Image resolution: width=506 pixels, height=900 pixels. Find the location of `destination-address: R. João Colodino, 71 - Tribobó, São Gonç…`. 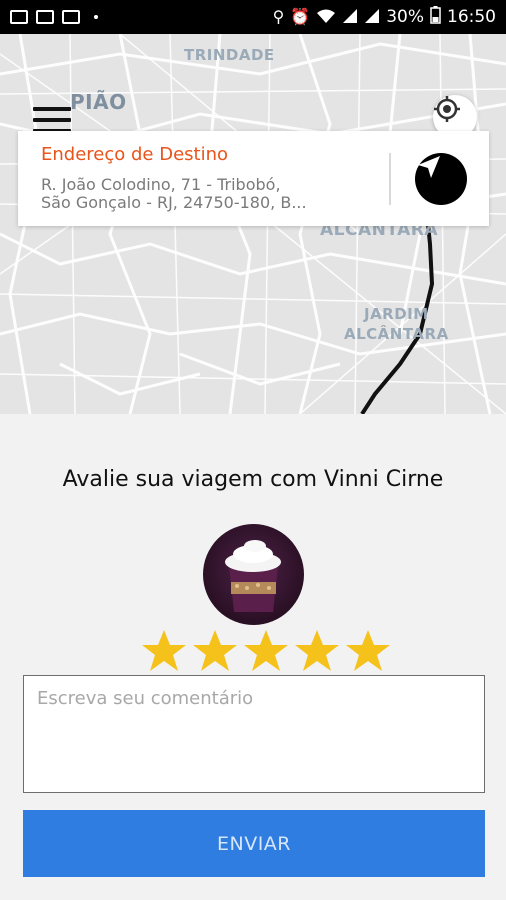

destination-address: R. João Colodino, 71 - Tribobó, São Gonç… is located at coordinates (174, 193).